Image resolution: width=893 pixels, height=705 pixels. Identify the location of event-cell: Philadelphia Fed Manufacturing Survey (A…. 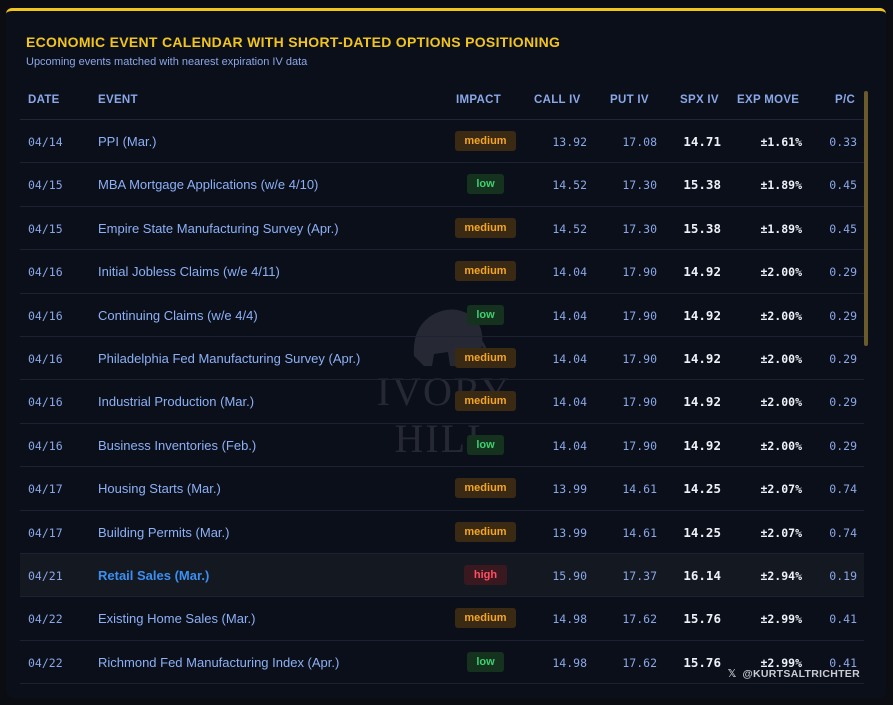
(229, 358).